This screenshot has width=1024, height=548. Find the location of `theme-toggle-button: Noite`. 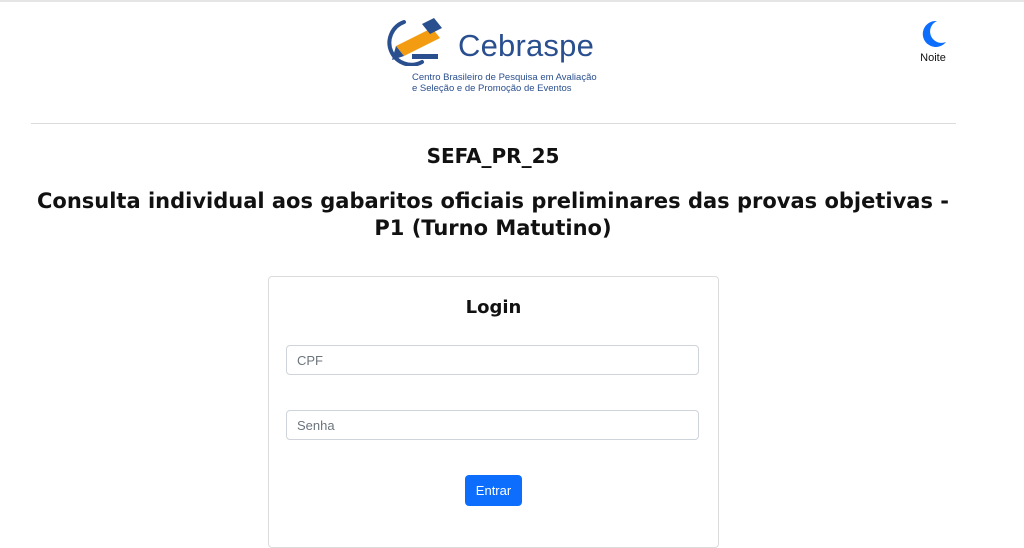

theme-toggle-button: Noite is located at coordinates (933, 43).